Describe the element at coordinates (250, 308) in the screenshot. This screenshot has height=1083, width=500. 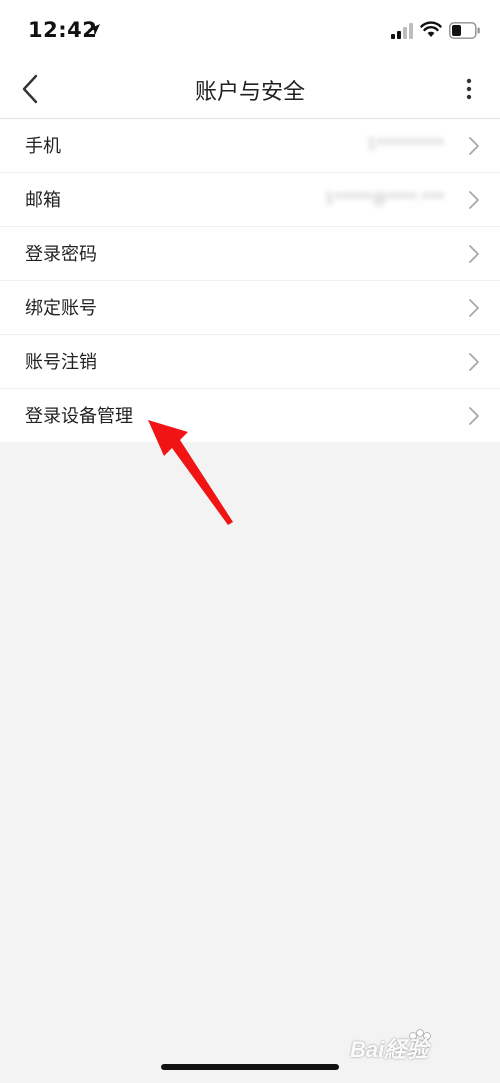
I see `list-item-linked-accounts: 绑定账号` at that location.